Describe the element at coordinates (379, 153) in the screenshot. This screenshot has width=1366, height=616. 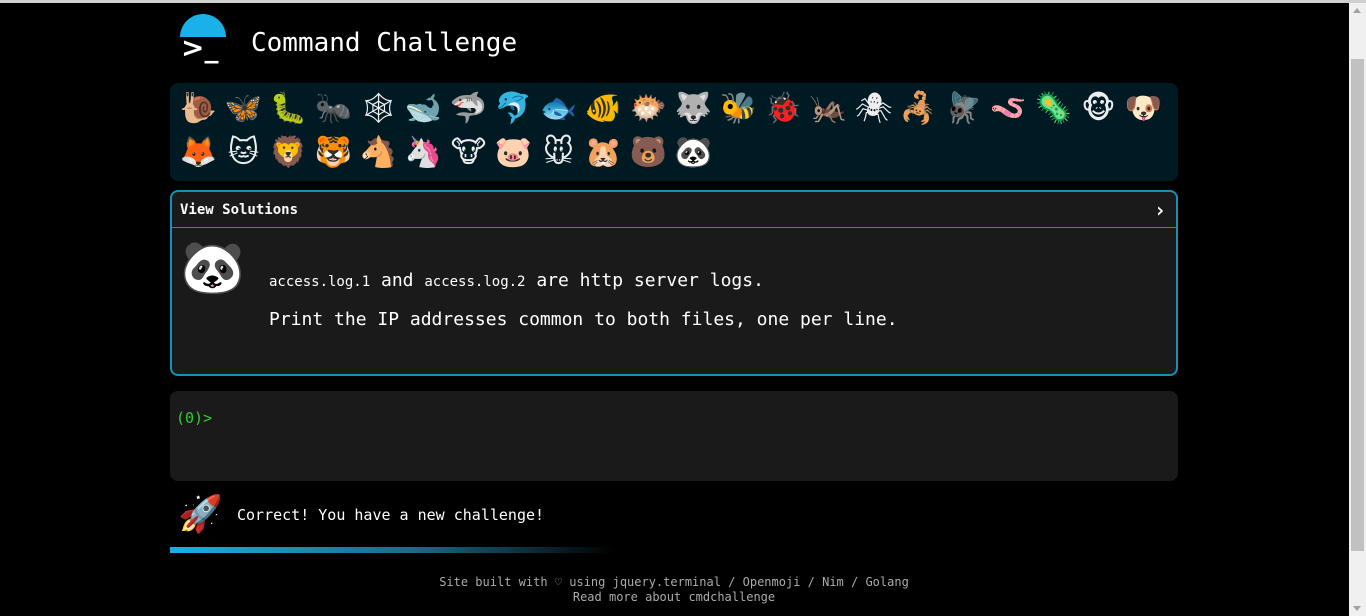
I see `horse-icon: 🐴` at that location.